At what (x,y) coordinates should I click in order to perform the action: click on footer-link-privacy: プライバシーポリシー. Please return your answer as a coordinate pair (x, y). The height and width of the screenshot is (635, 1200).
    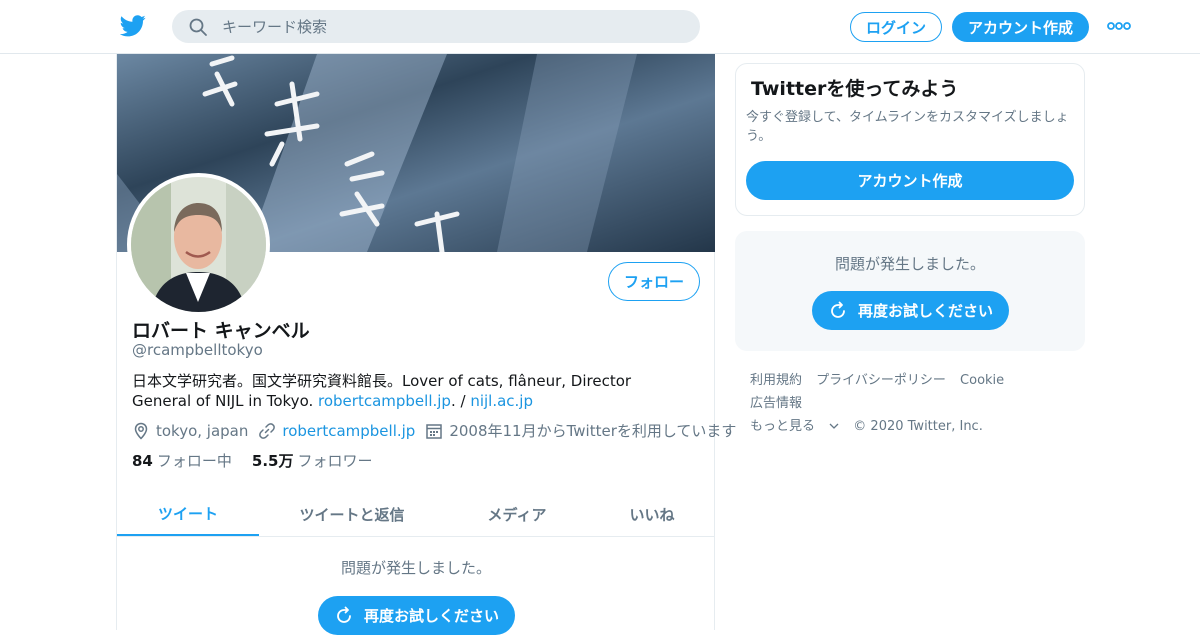
    Looking at the image, I should click on (881, 380).